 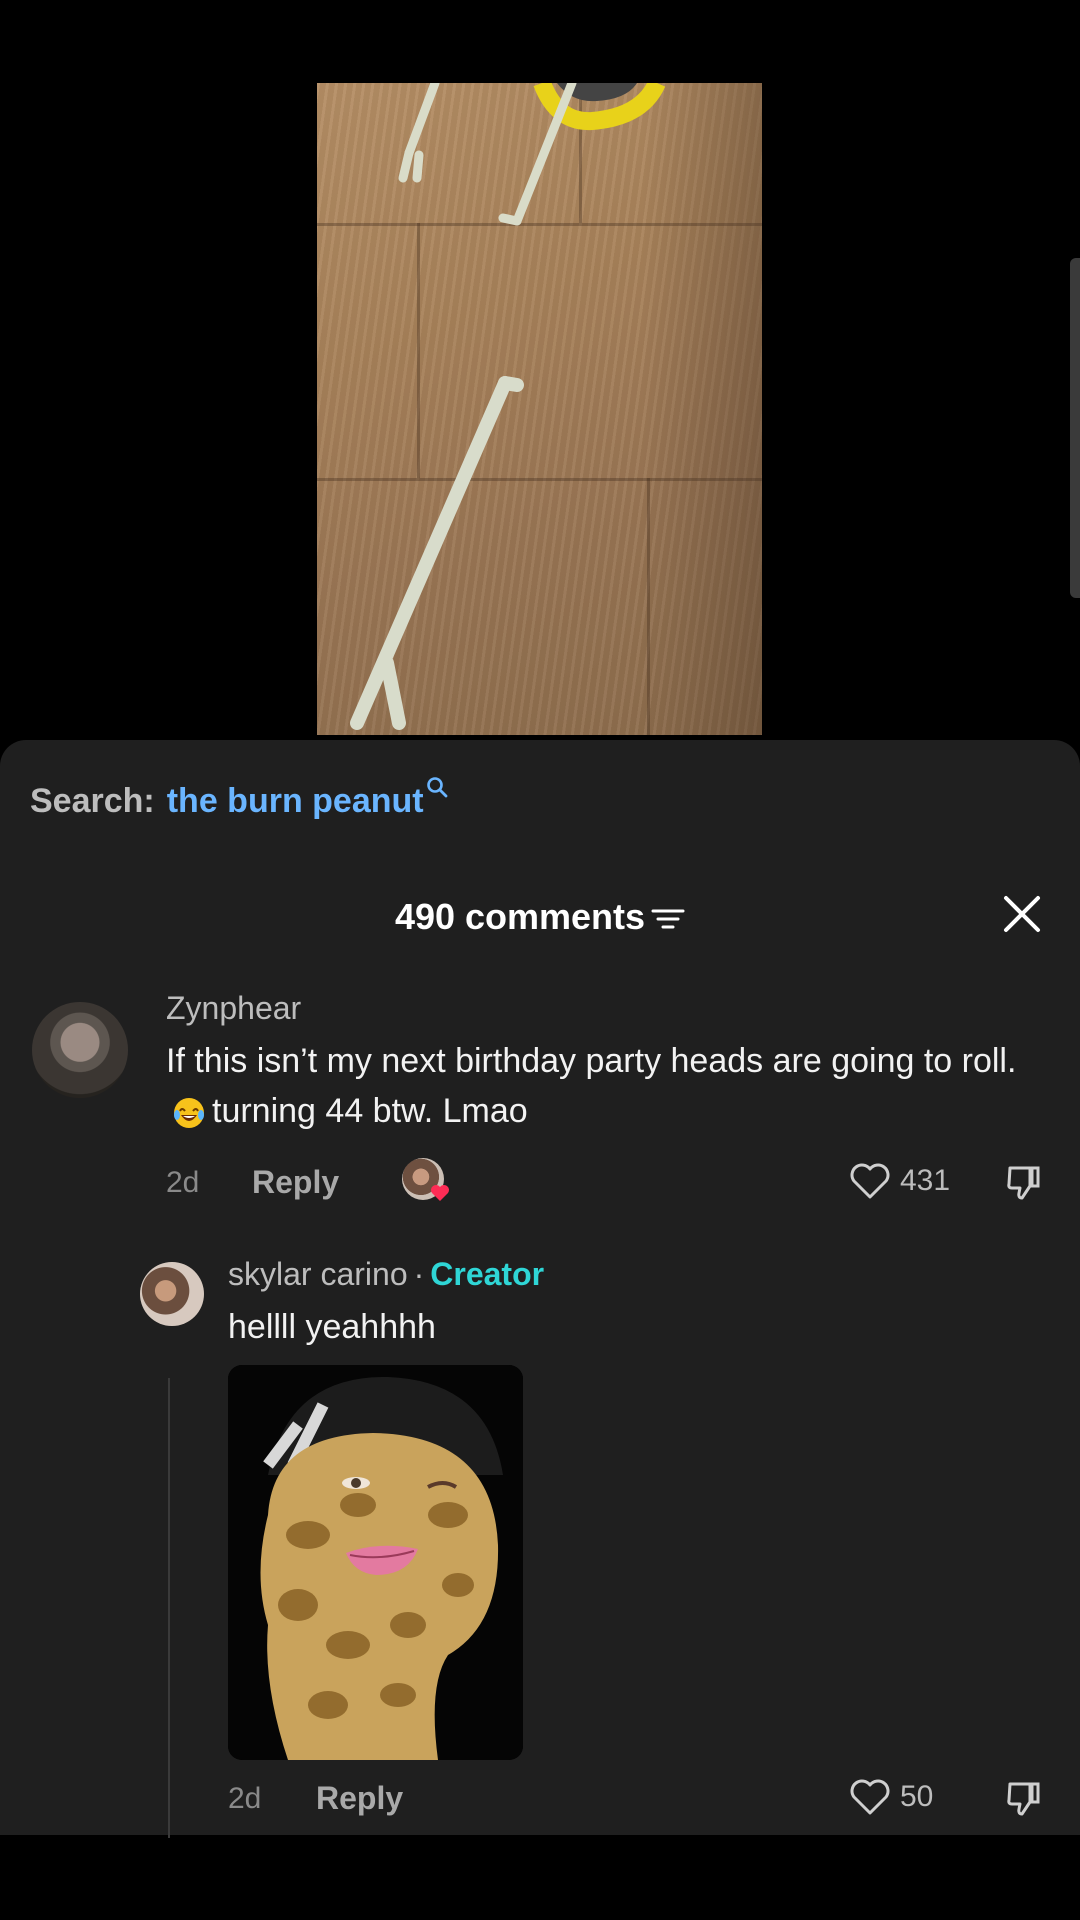 I want to click on search-suggestion: Search: the burn peanut, so click(x=239, y=799).